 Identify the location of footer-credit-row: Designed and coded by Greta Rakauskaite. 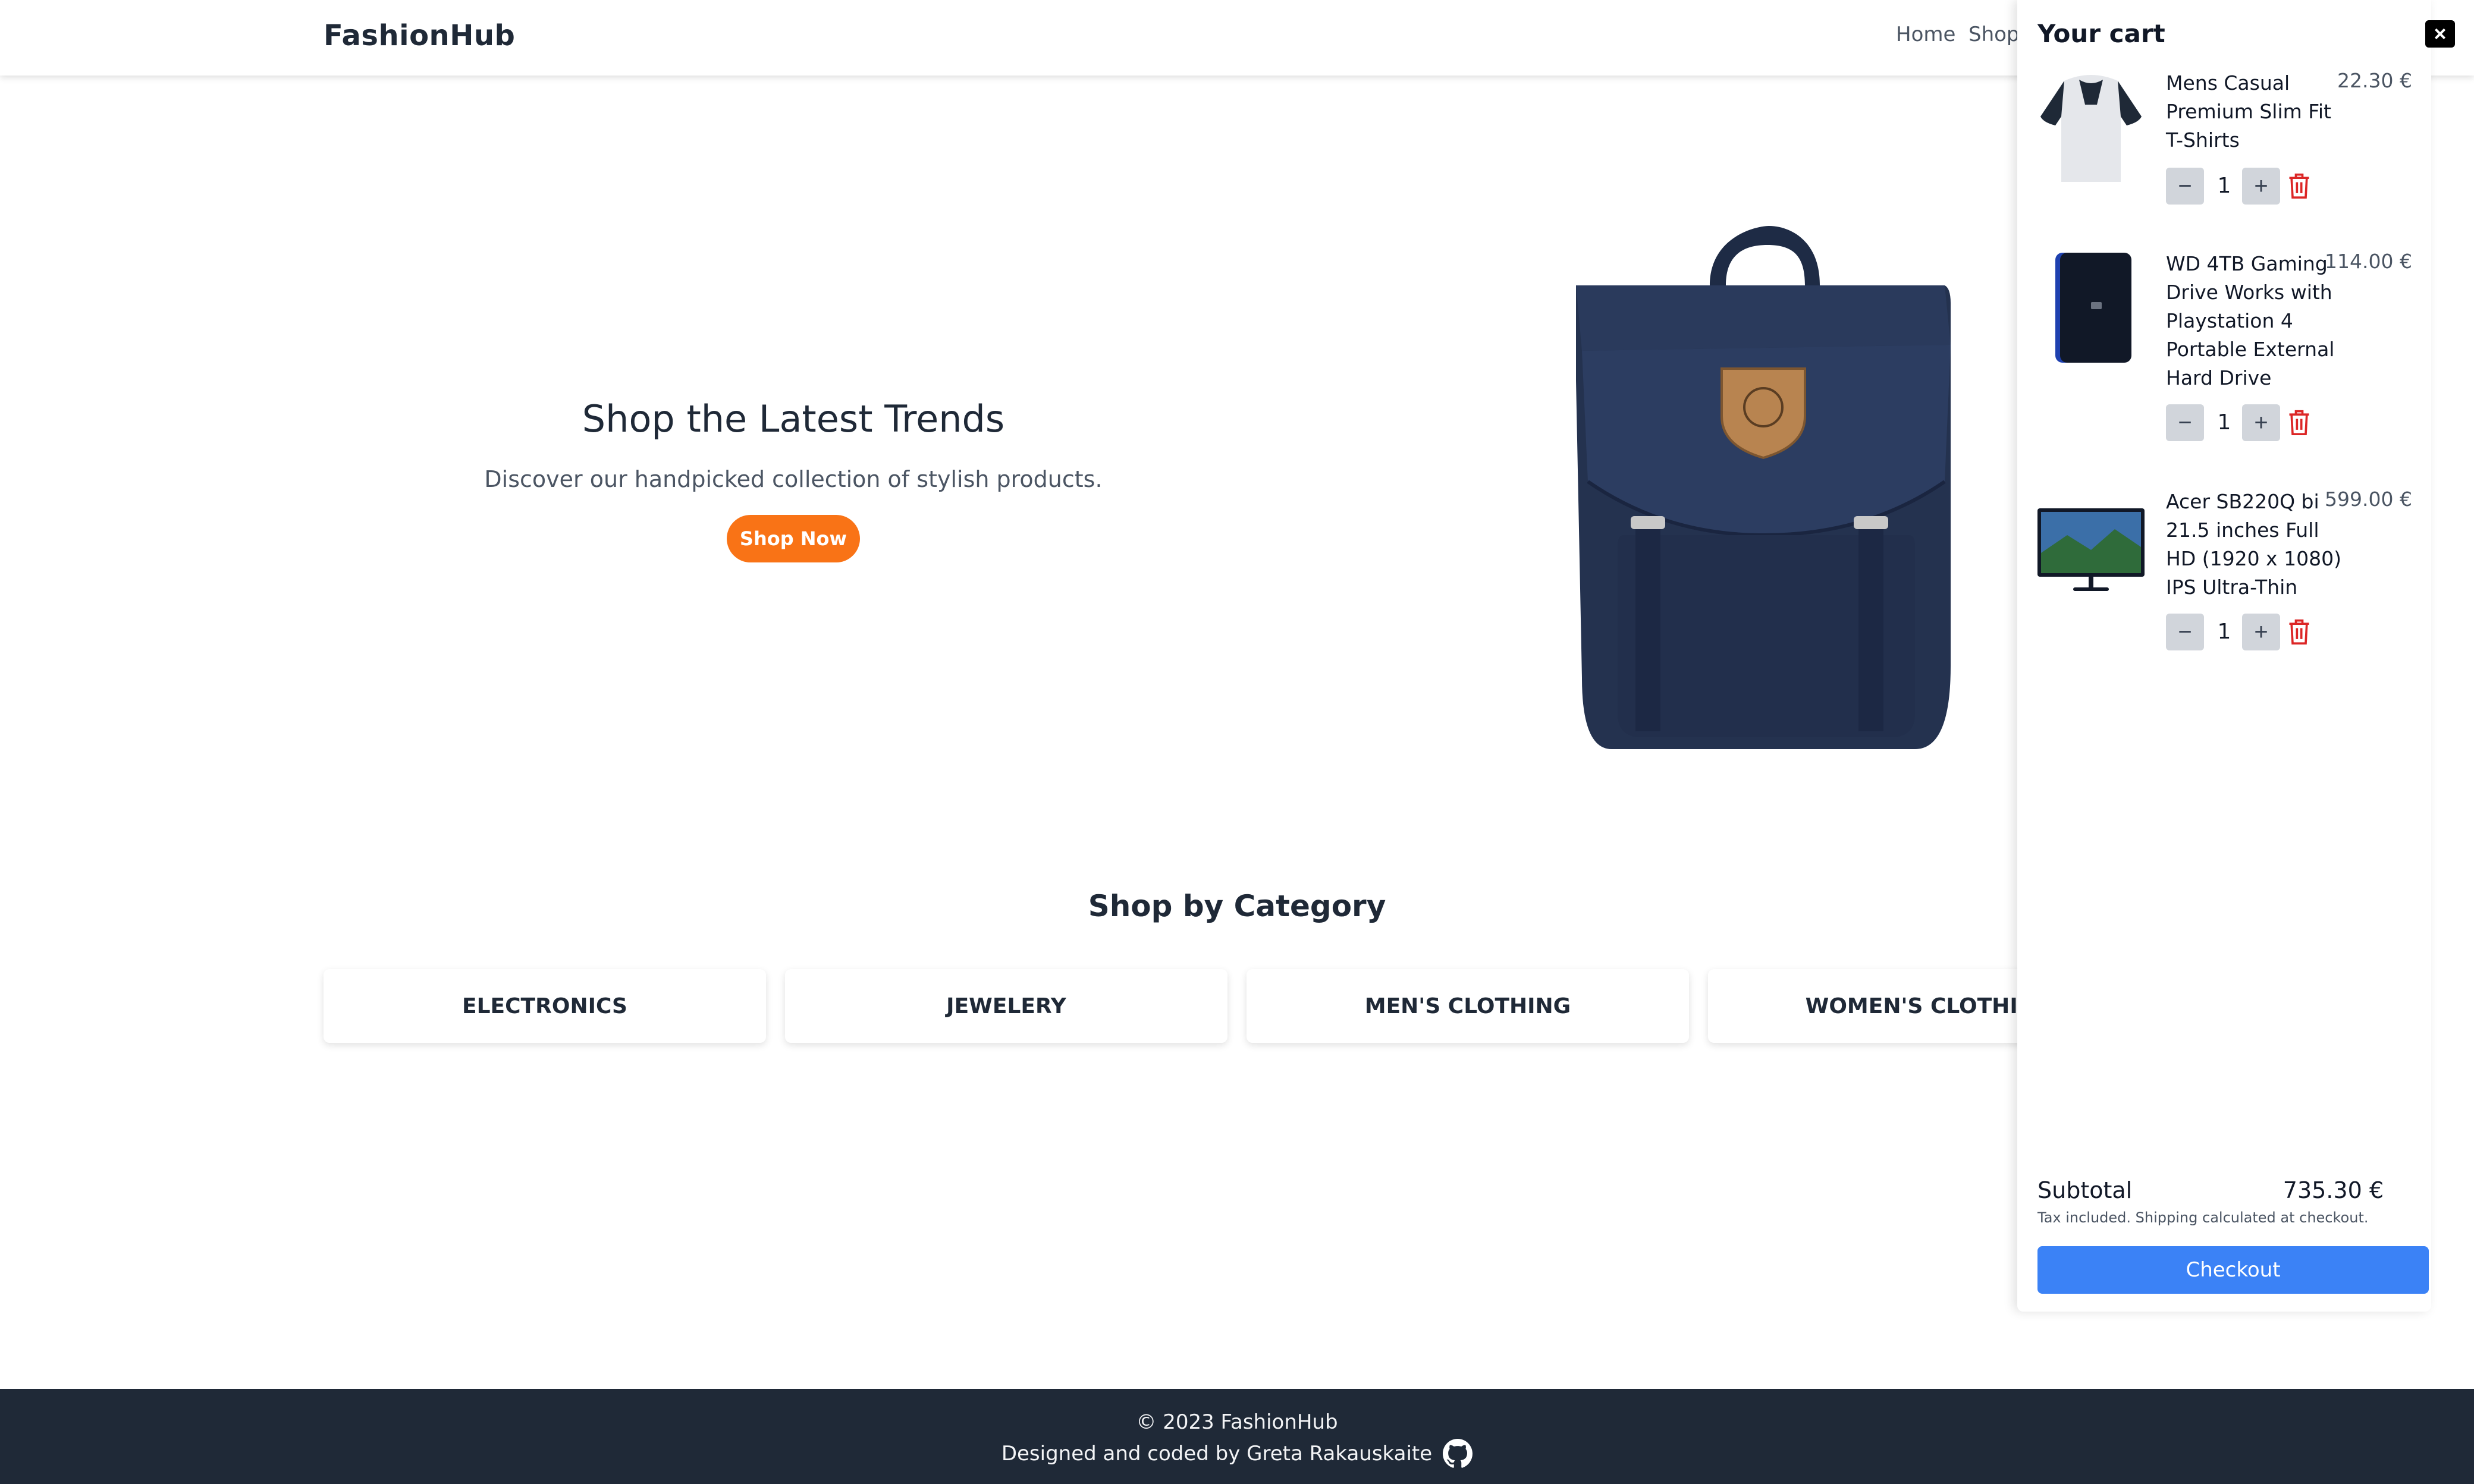
(1237, 1454).